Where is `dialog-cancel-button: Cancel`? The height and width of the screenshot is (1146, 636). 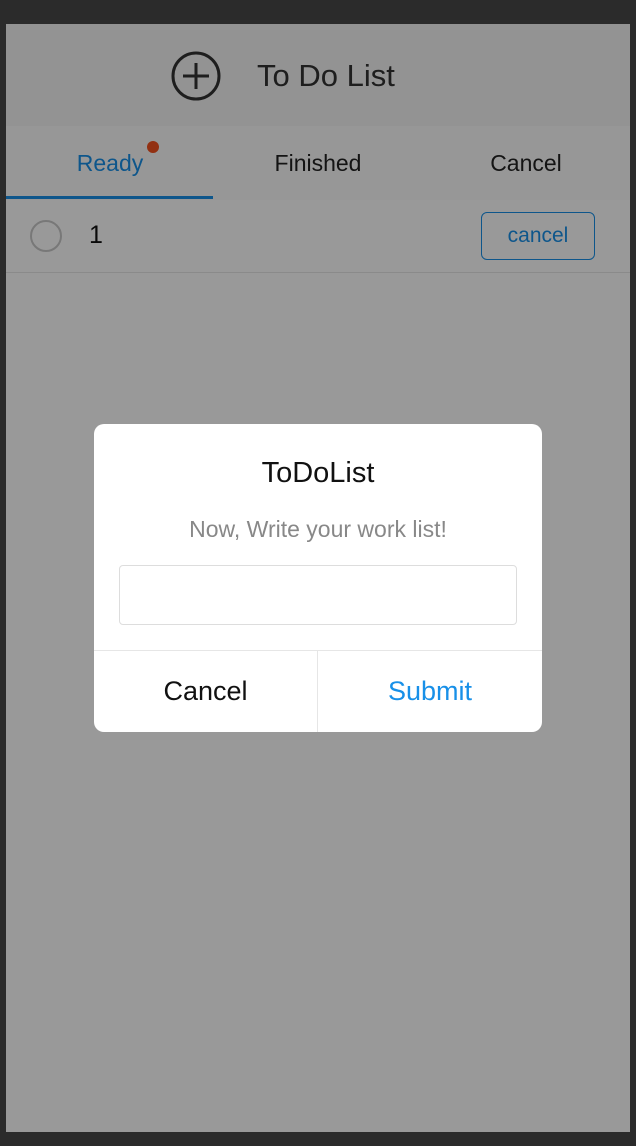 dialog-cancel-button: Cancel is located at coordinates (206, 691).